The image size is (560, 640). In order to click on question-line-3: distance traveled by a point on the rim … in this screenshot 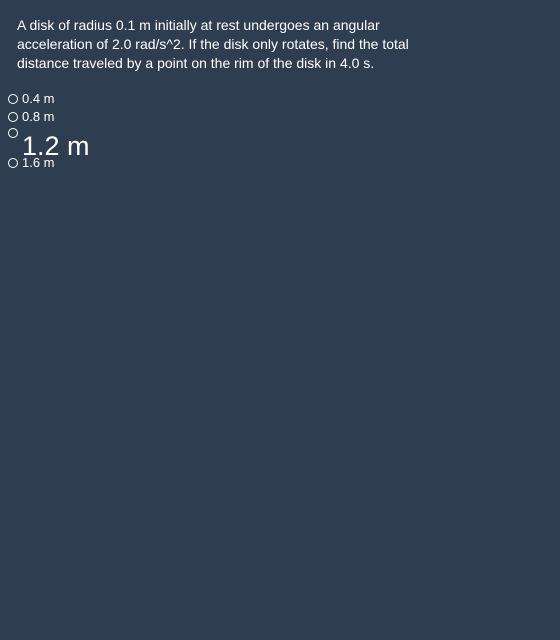, I will do `click(196, 63)`.